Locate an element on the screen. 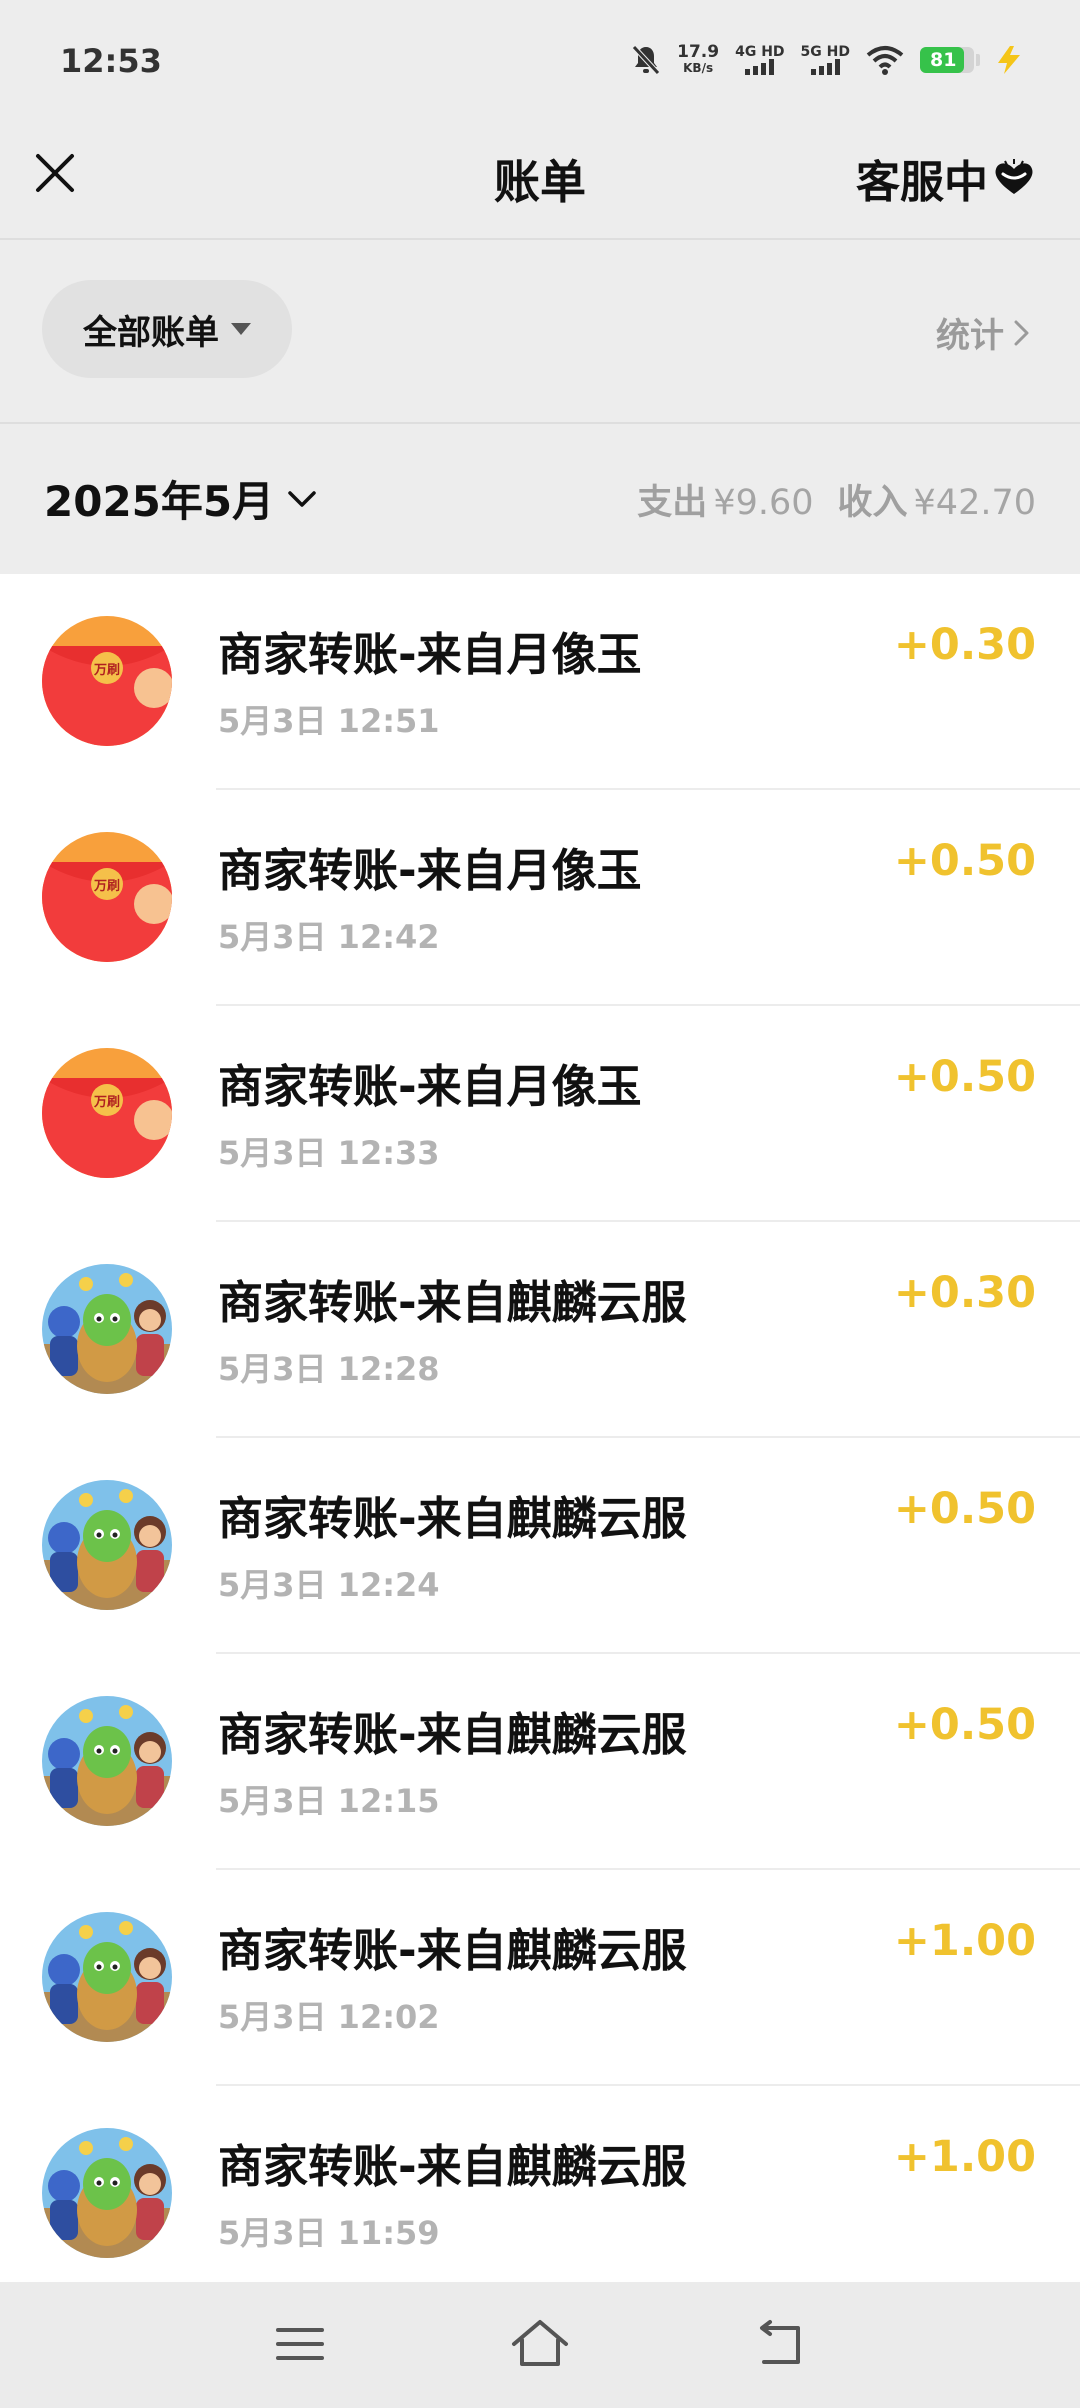 The width and height of the screenshot is (1080, 2408). expense-value: ¥9.60 is located at coordinates (763, 503).